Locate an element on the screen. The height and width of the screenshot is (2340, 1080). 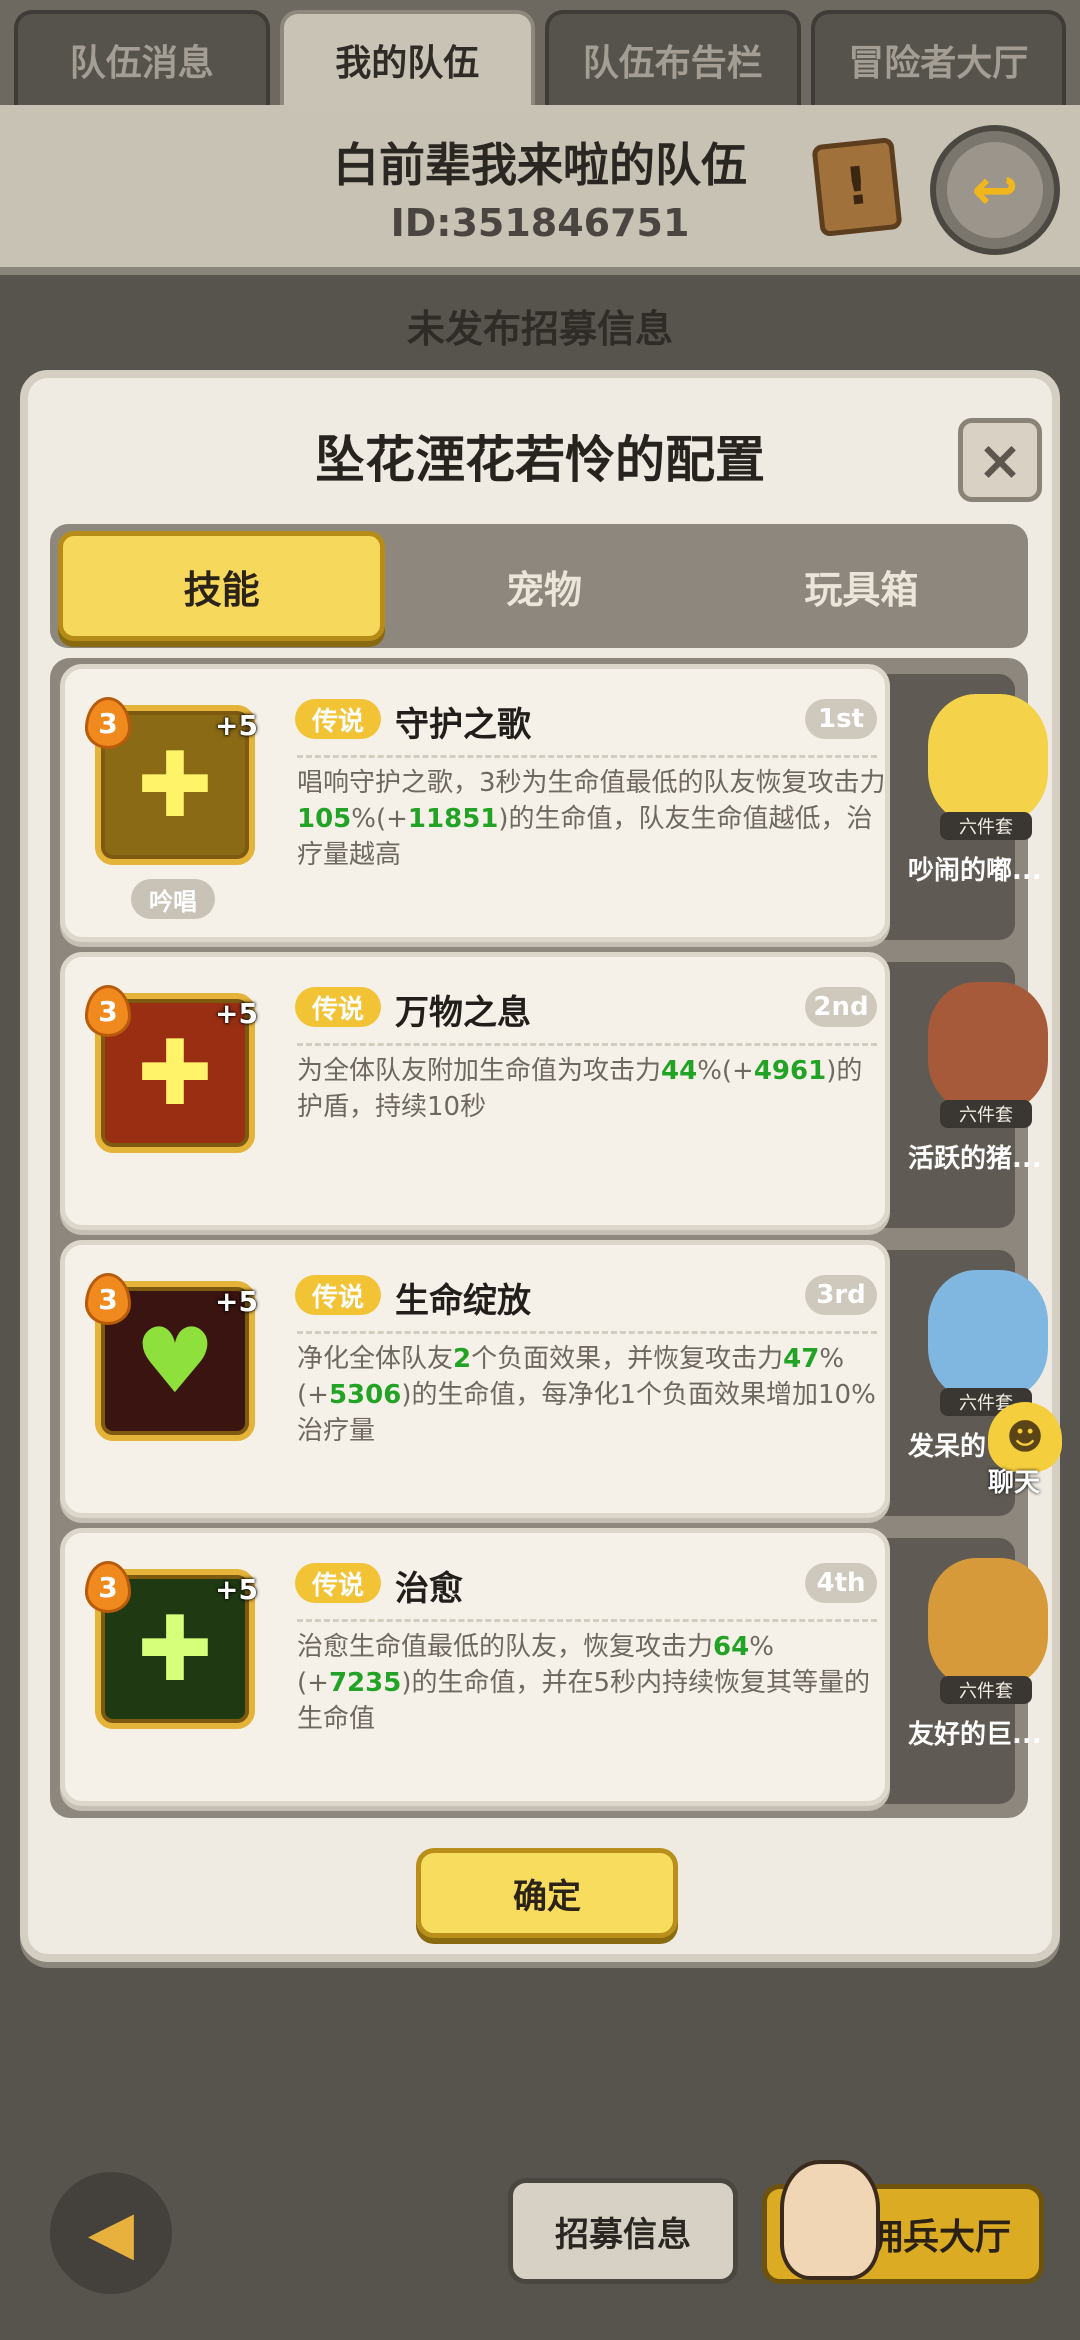
chat-label: 聊天 is located at coordinates (1014, 1480).